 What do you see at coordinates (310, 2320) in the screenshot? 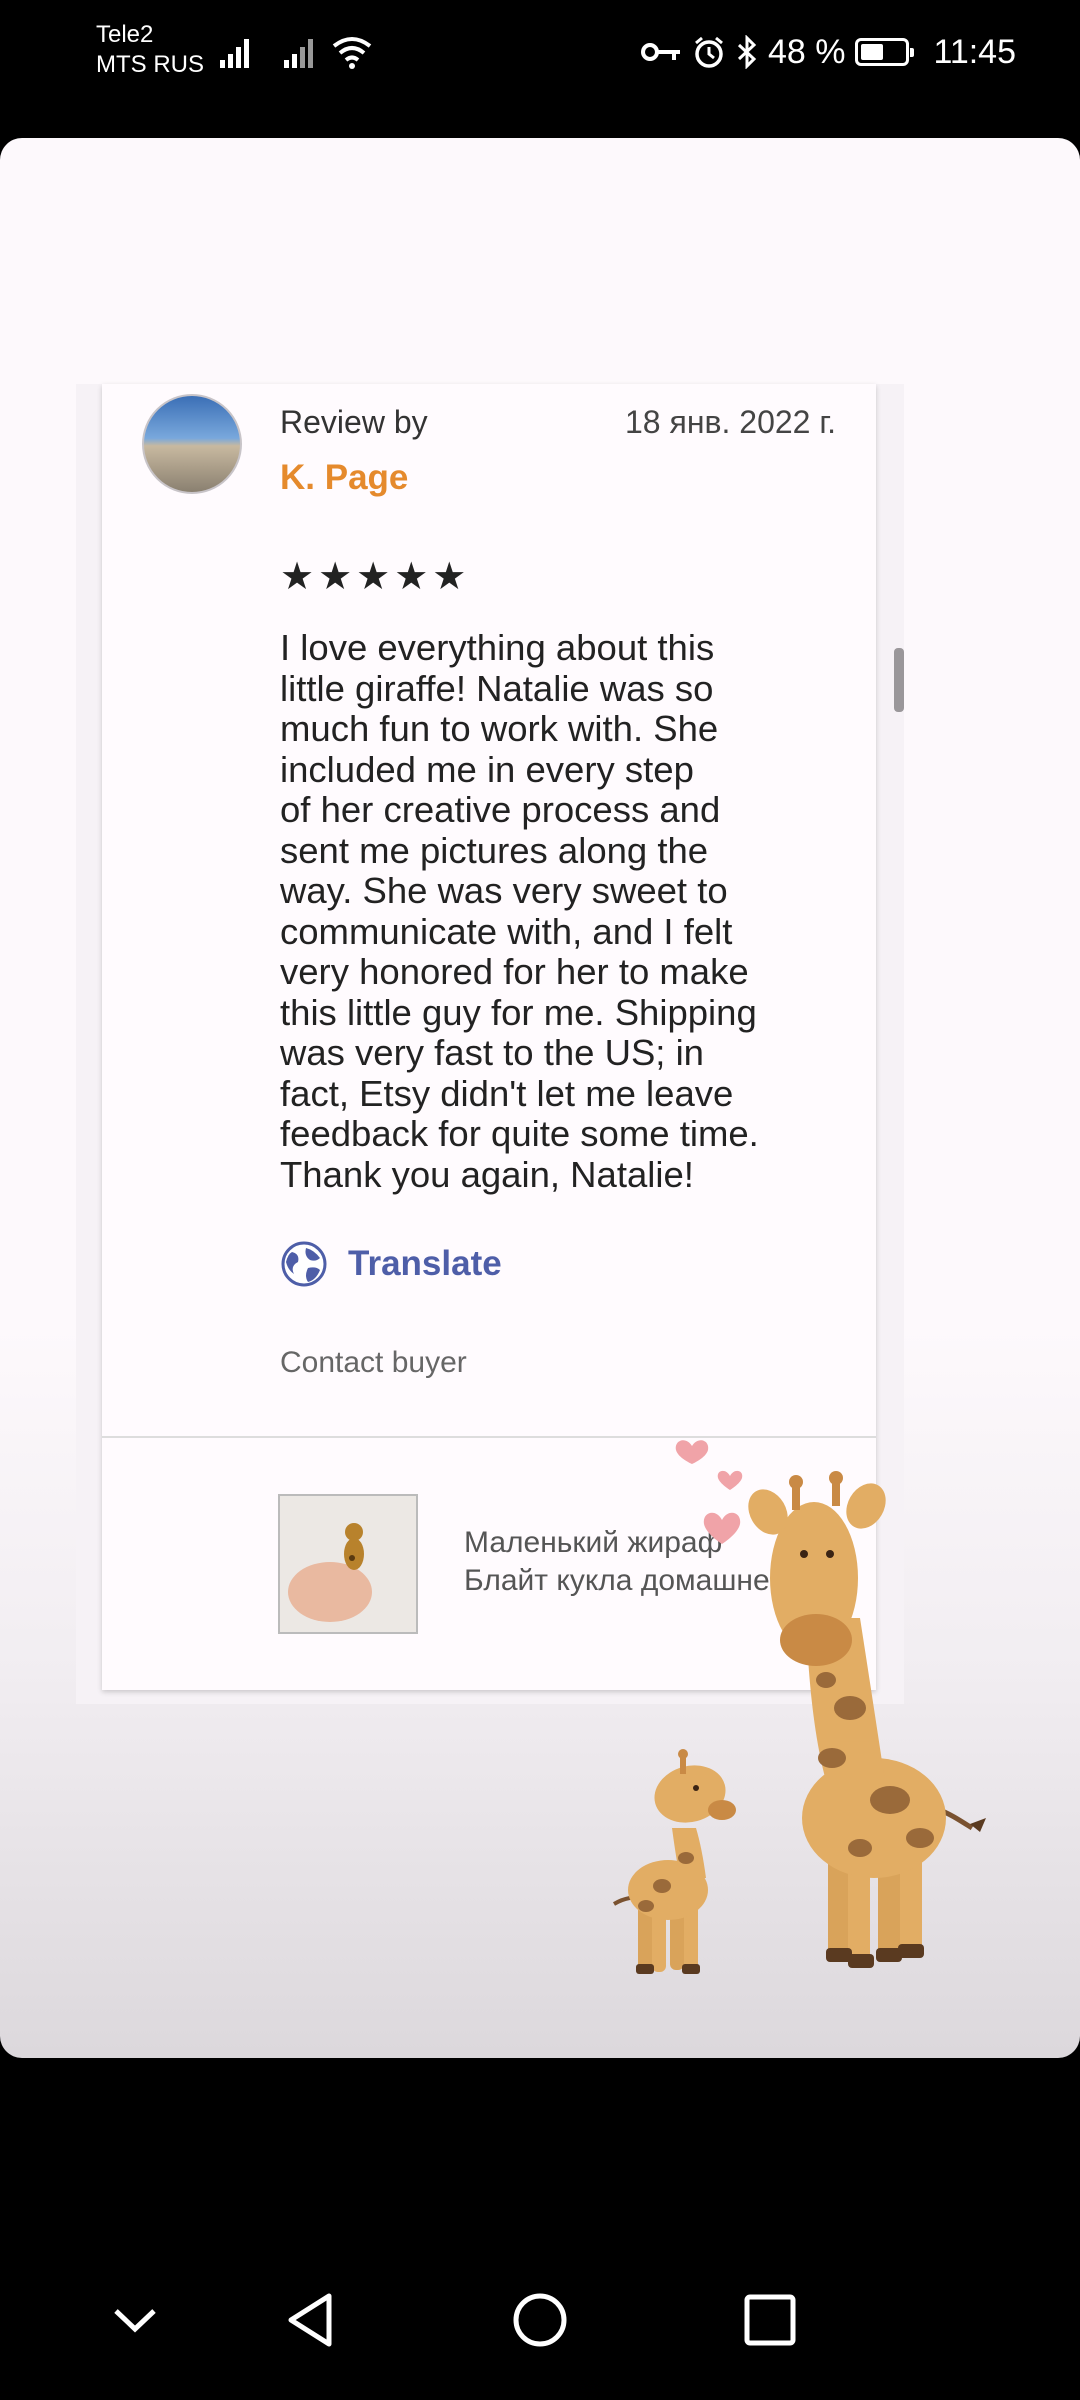
I see `back-icon` at bounding box center [310, 2320].